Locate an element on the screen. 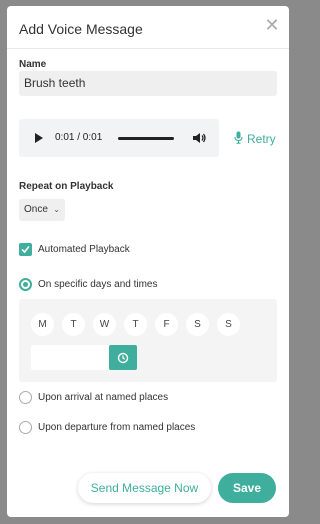  radio-specific-days: On specific days and times is located at coordinates (88, 284).